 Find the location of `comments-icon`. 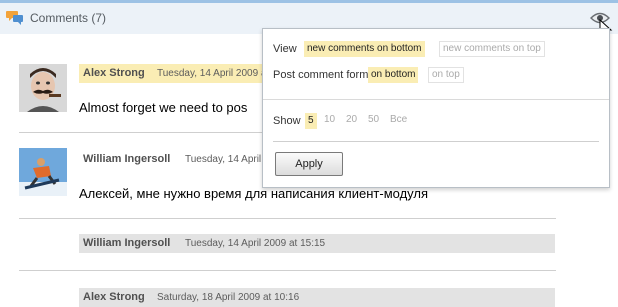

comments-icon is located at coordinates (14, 18).